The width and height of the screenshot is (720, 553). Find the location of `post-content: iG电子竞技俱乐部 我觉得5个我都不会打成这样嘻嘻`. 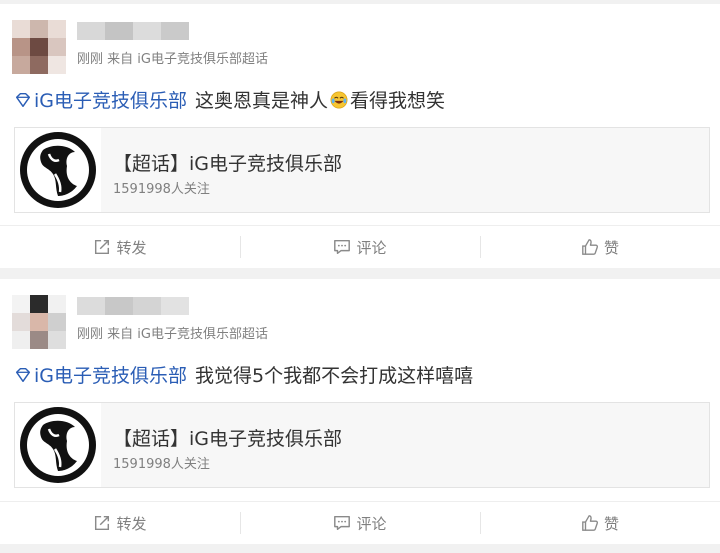

post-content: iG电子竞技俱乐部 我觉得5个我都不会打成这样嘻嘻 is located at coordinates (243, 374).